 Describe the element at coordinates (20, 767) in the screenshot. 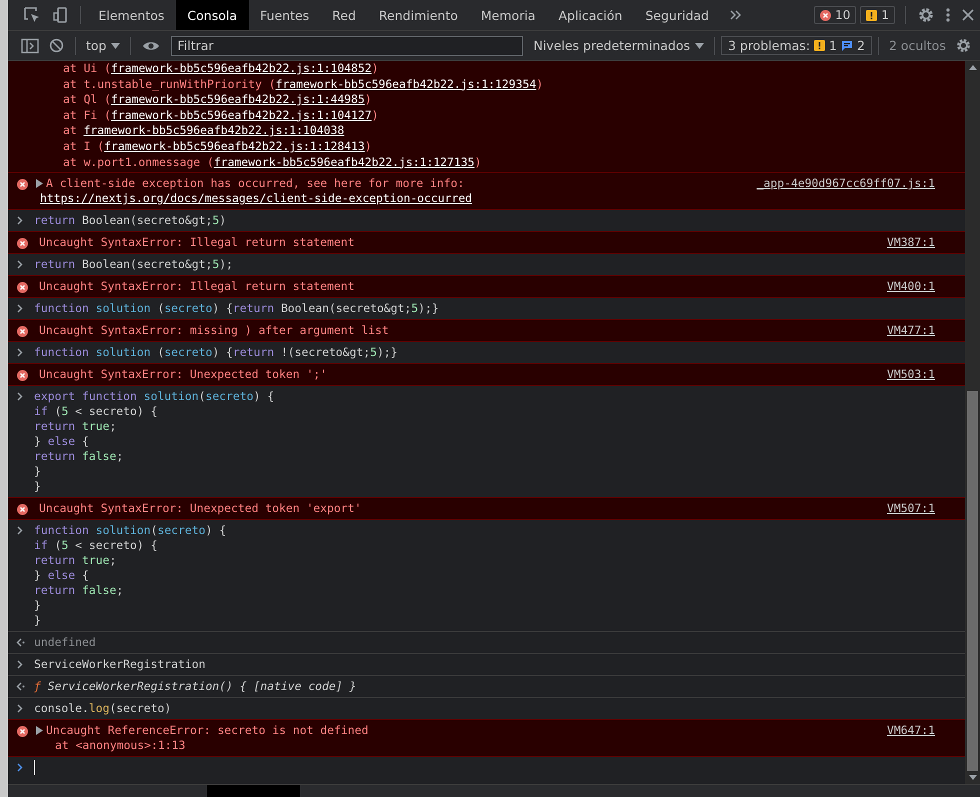

I see `prompt-chevron-icon` at that location.